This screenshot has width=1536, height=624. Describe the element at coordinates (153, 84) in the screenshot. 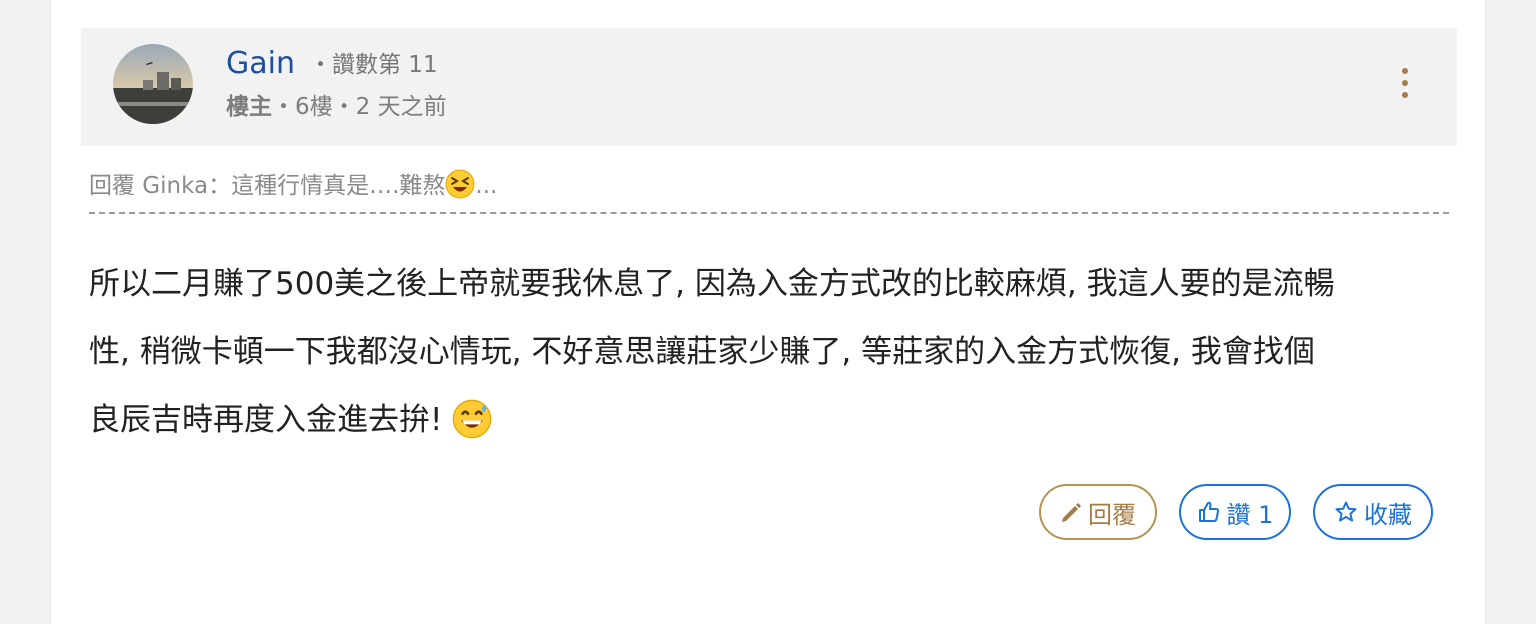

I see `avatar` at that location.